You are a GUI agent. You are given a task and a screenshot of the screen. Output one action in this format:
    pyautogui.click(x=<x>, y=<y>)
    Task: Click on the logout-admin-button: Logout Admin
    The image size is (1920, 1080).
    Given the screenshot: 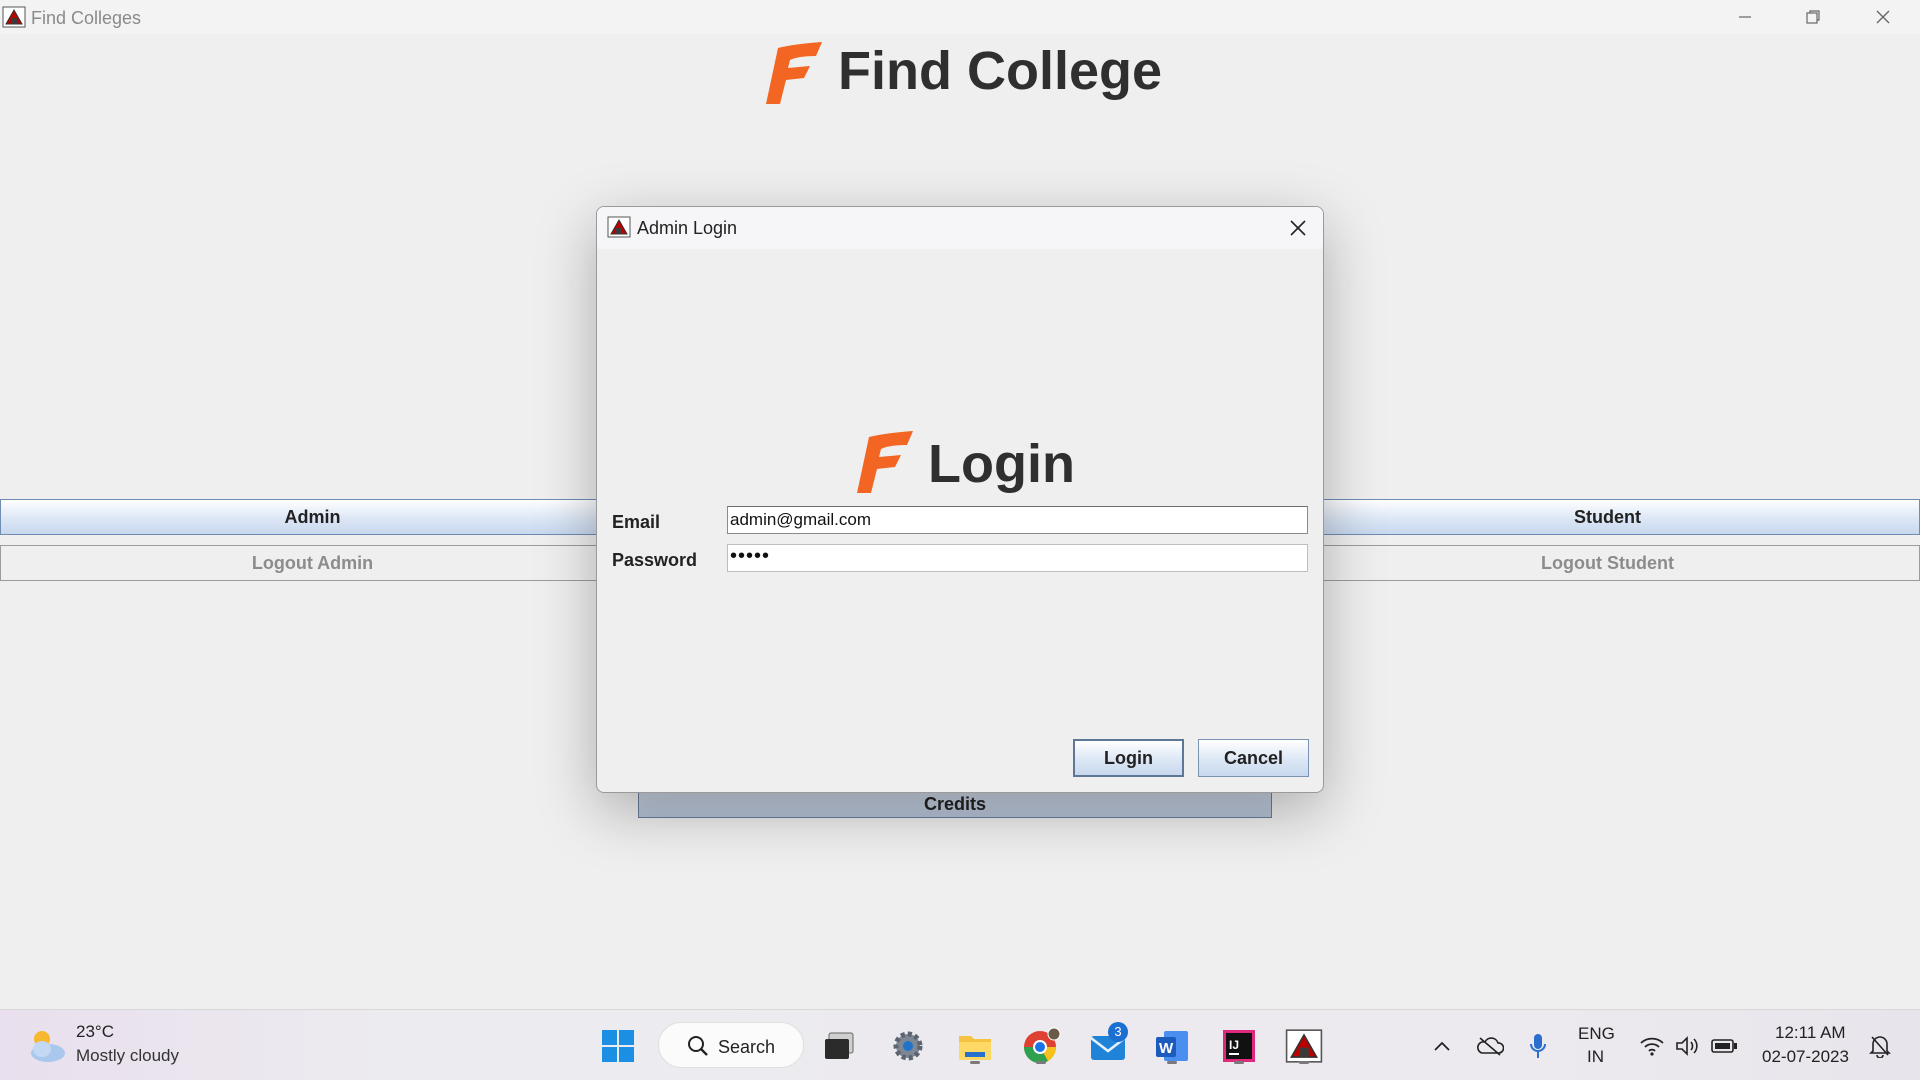 What is the action you would take?
    pyautogui.click(x=312, y=563)
    